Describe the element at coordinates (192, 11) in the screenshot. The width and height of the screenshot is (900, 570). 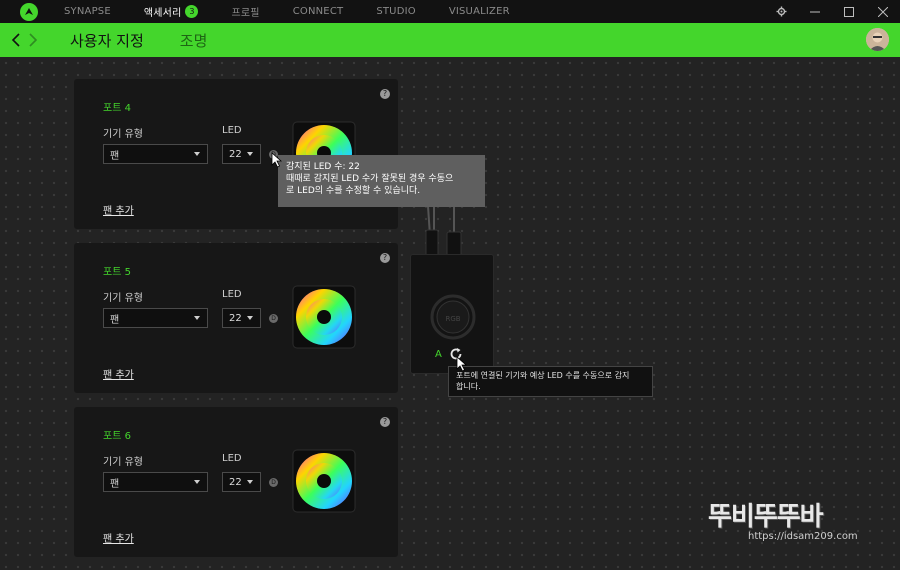
I see `nav-accessories-badge: 3` at that location.